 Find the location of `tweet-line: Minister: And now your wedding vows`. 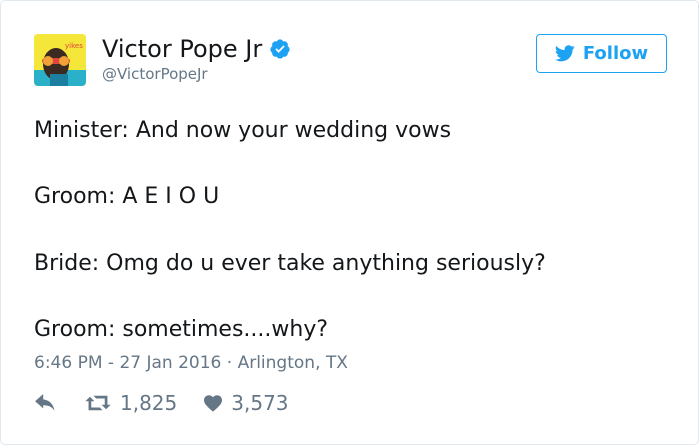

tweet-line: Minister: And now your wedding vows is located at coordinates (243, 130).